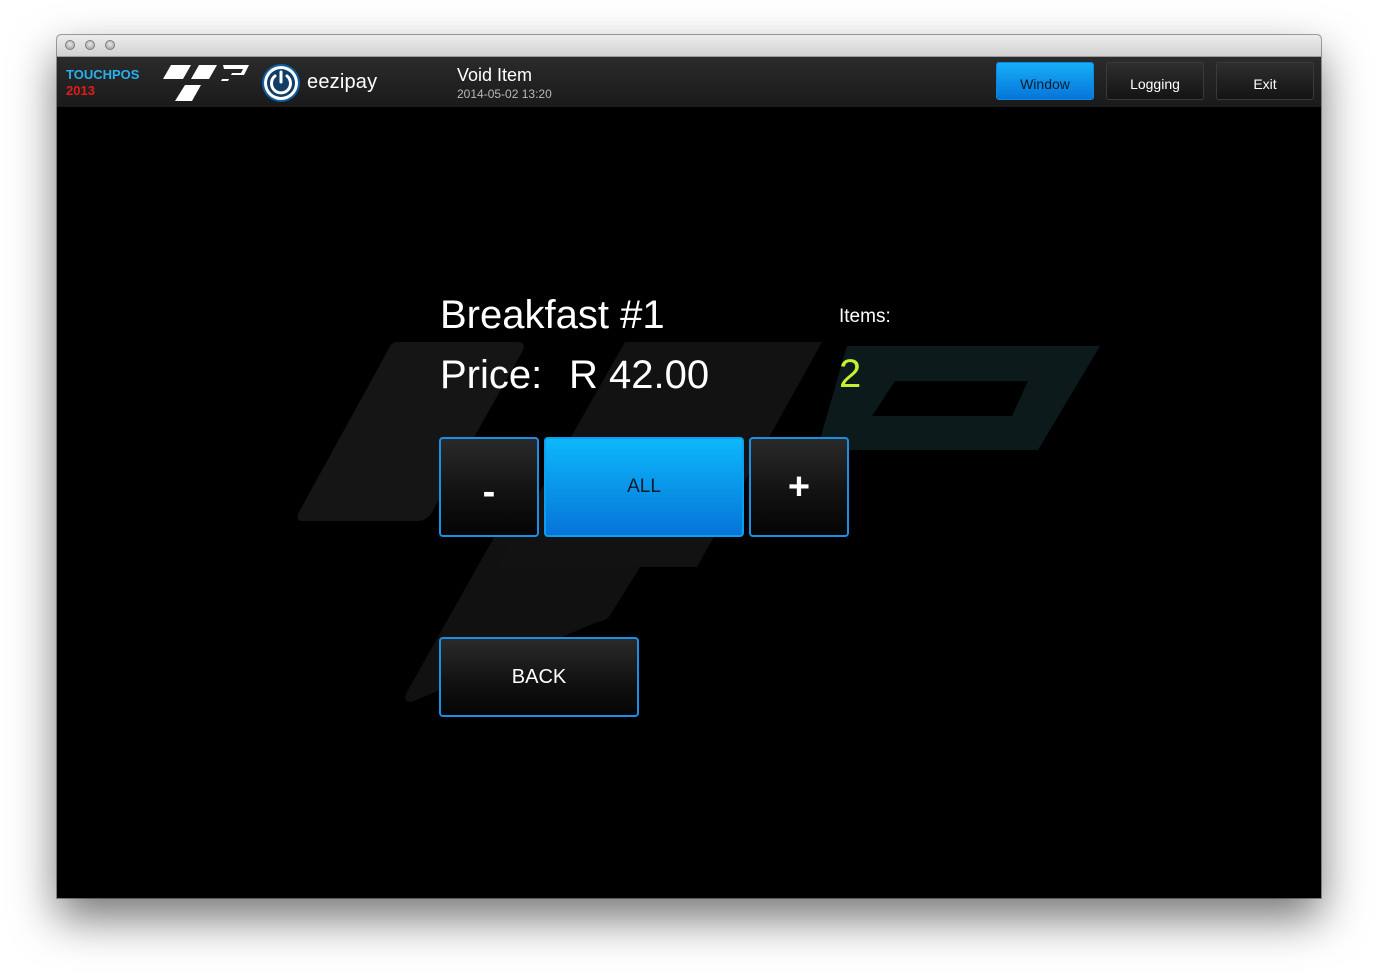 The image size is (1378, 977). Describe the element at coordinates (70, 45) in the screenshot. I see `close-window-button` at that location.